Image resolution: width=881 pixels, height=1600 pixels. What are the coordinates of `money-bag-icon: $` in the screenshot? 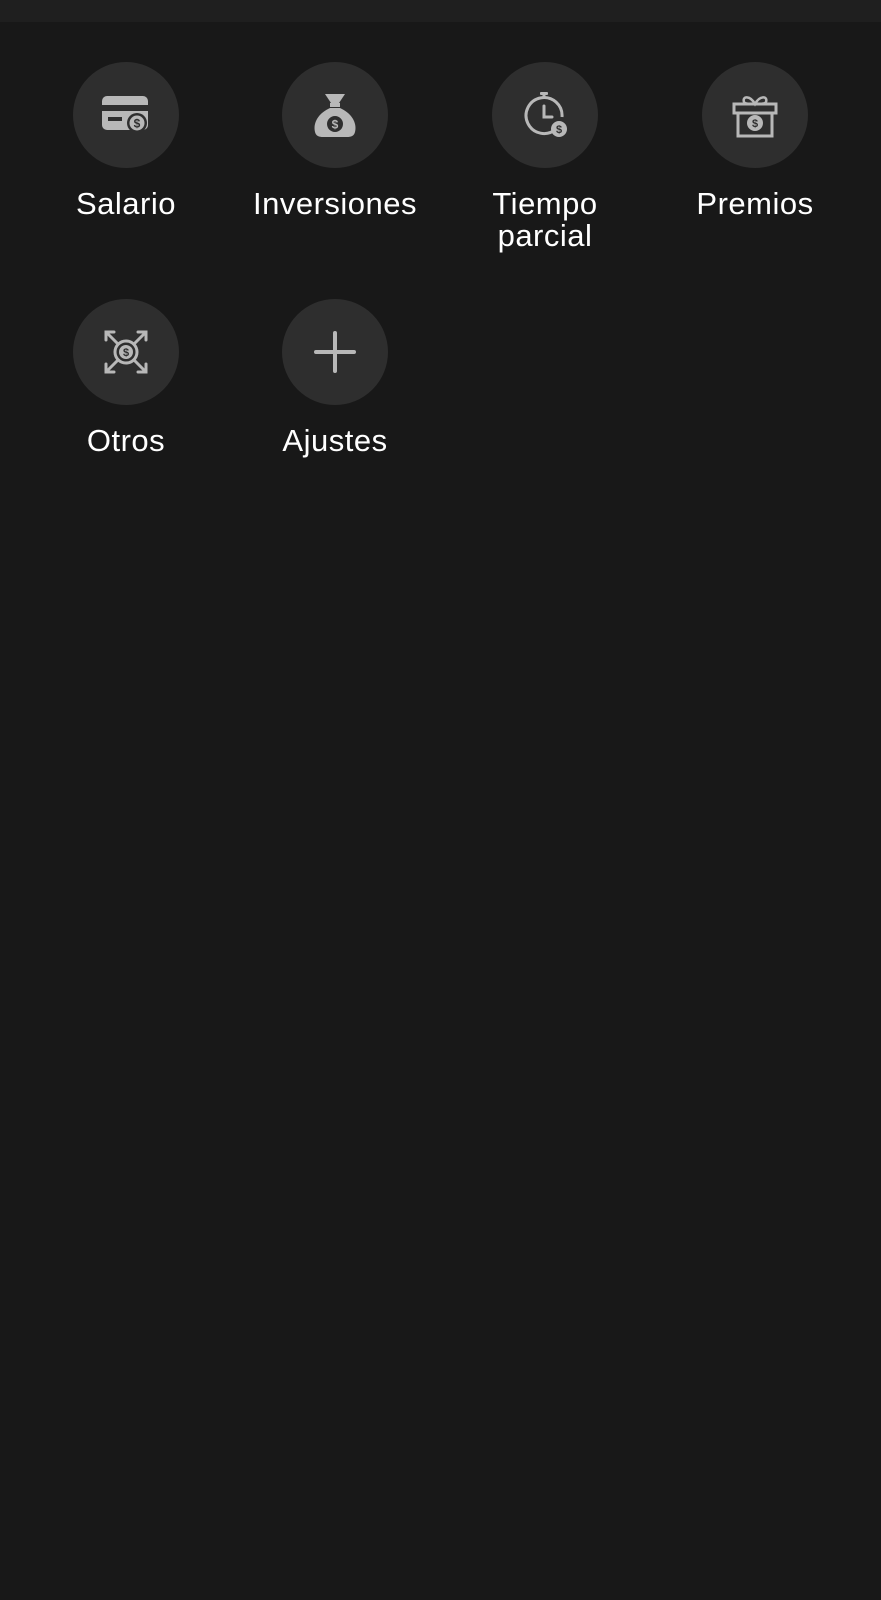 It's located at (335, 115).